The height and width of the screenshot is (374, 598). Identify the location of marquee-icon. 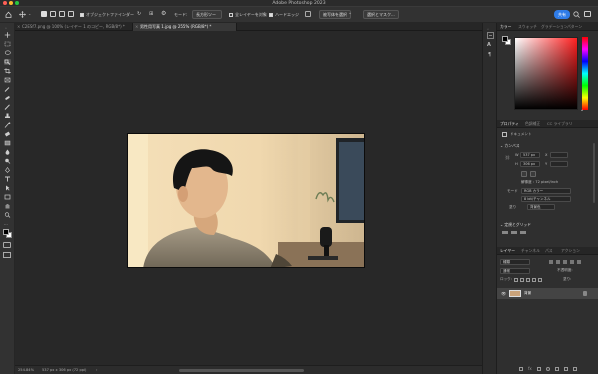
(7, 44).